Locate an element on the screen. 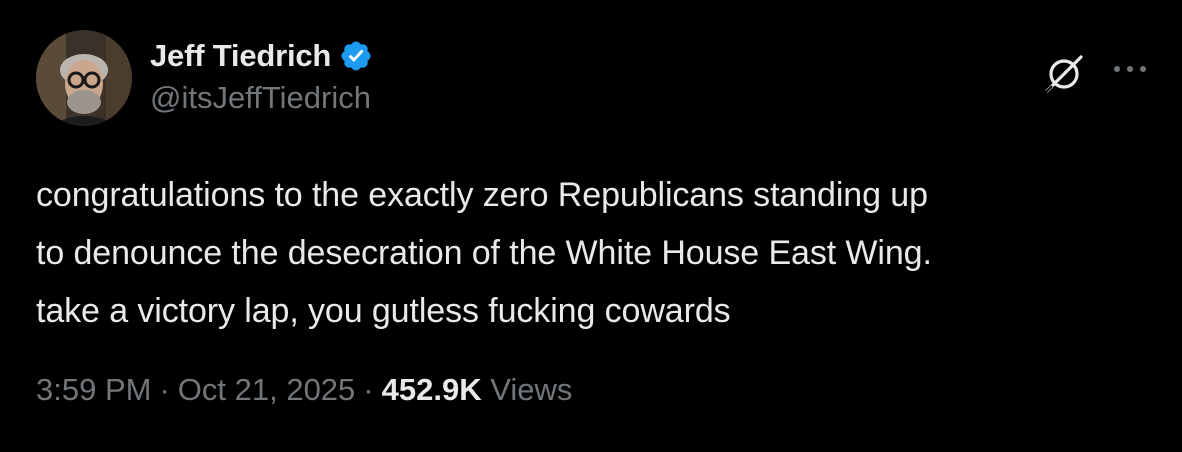 The image size is (1182, 452). author-info: Jeff Tiedrich @itsJeffTiedrich is located at coordinates (261, 76).